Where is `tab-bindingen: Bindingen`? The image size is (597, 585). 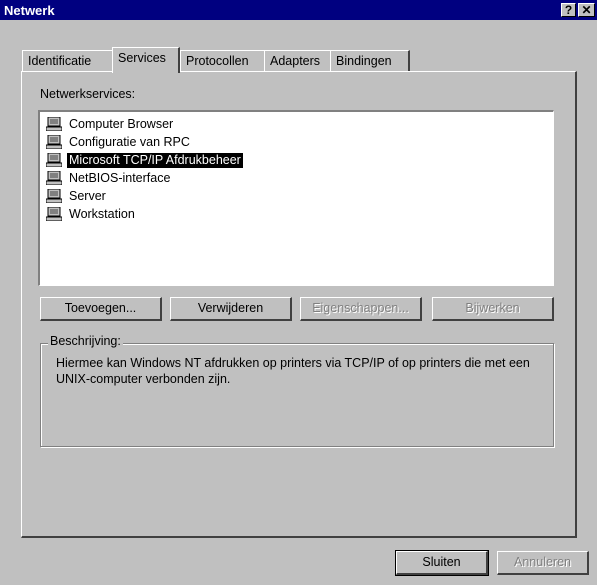 tab-bindingen: Bindingen is located at coordinates (370, 60).